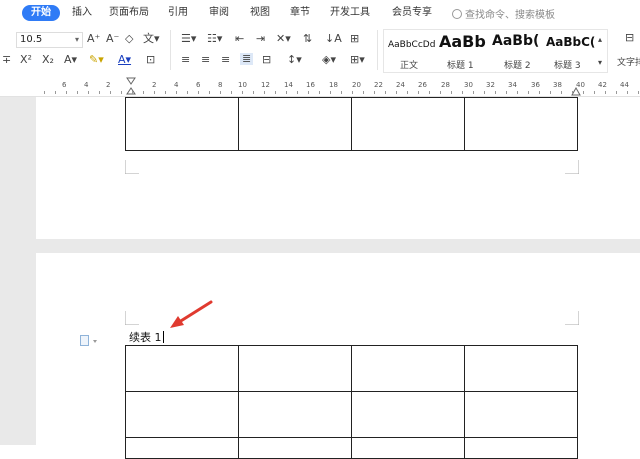  Describe the element at coordinates (131, 86) in the screenshot. I see `indent-marker-icon` at that location.